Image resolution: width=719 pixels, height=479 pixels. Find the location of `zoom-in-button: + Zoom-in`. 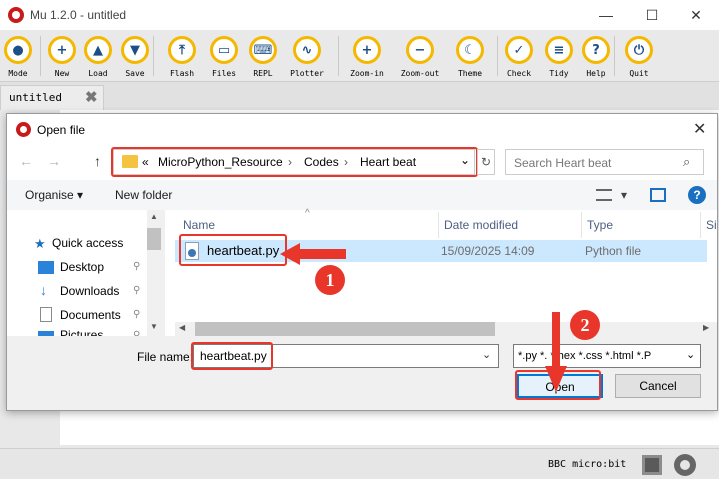

zoom-in-button: + Zoom-in is located at coordinates (368, 57).